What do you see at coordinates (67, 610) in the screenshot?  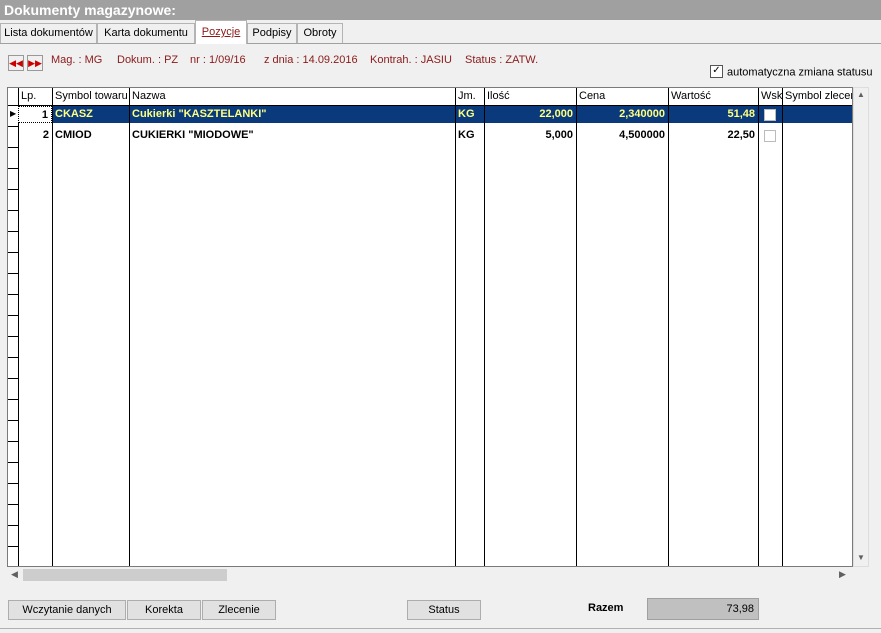 I see `wczytanie-danych-button: Wczytanie danych` at bounding box center [67, 610].